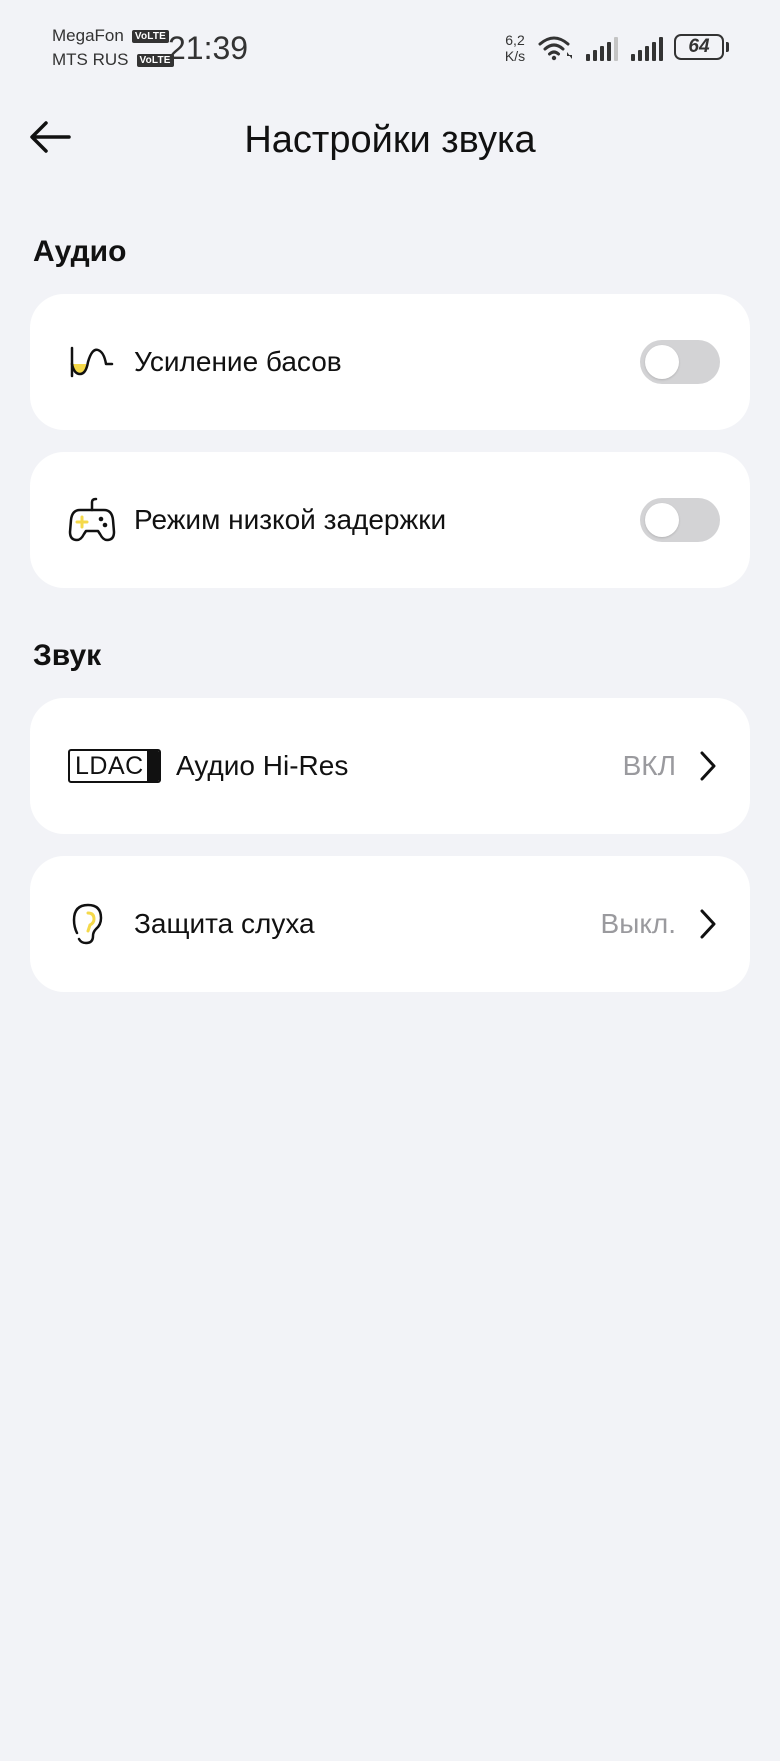 The image size is (780, 1761). What do you see at coordinates (390, 924) in the screenshot?
I see `hearing-protection-row: Защита слуха Выкл.` at bounding box center [390, 924].